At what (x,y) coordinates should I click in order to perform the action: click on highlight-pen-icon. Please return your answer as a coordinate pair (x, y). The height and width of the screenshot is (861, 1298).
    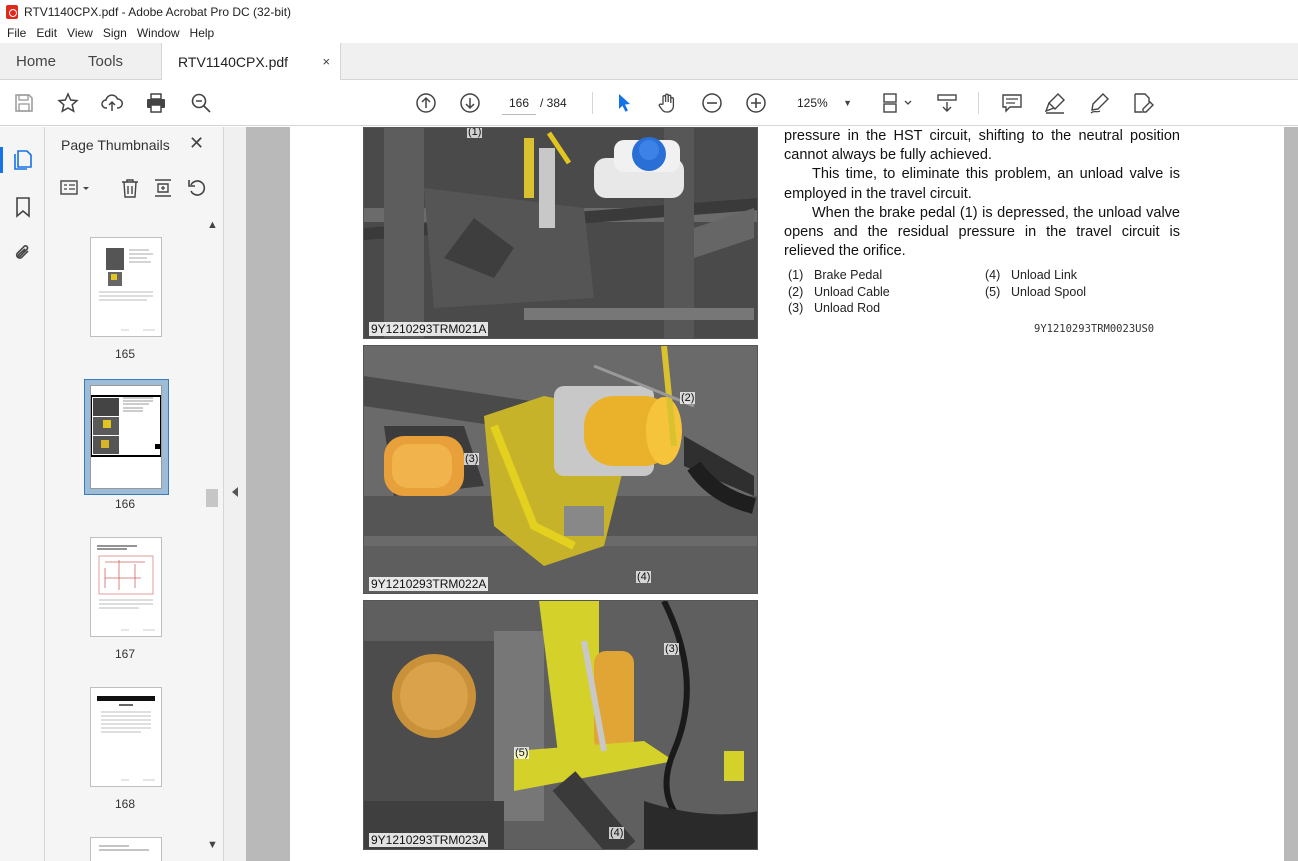
    Looking at the image, I should click on (1055, 103).